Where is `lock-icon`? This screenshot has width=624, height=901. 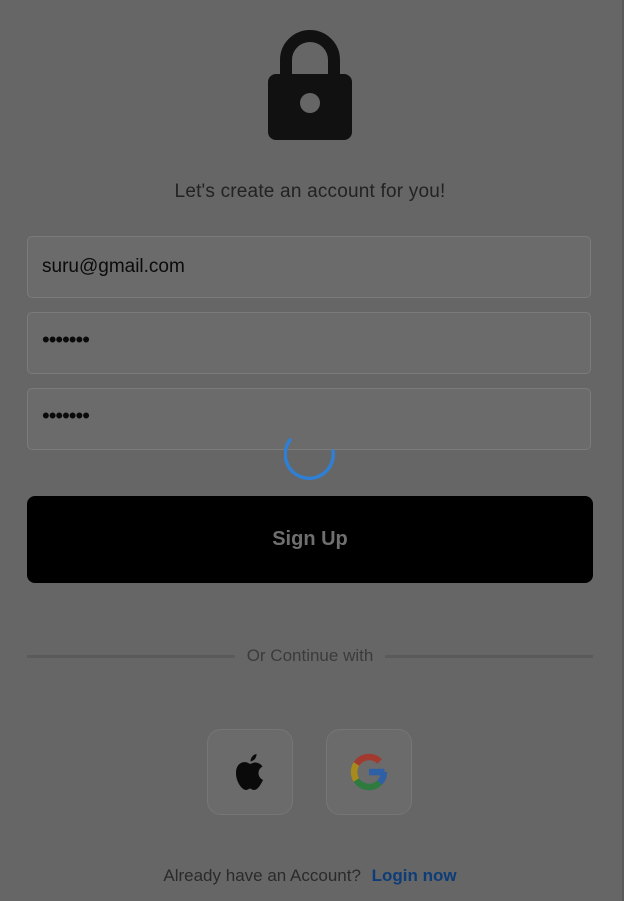
lock-icon is located at coordinates (310, 85).